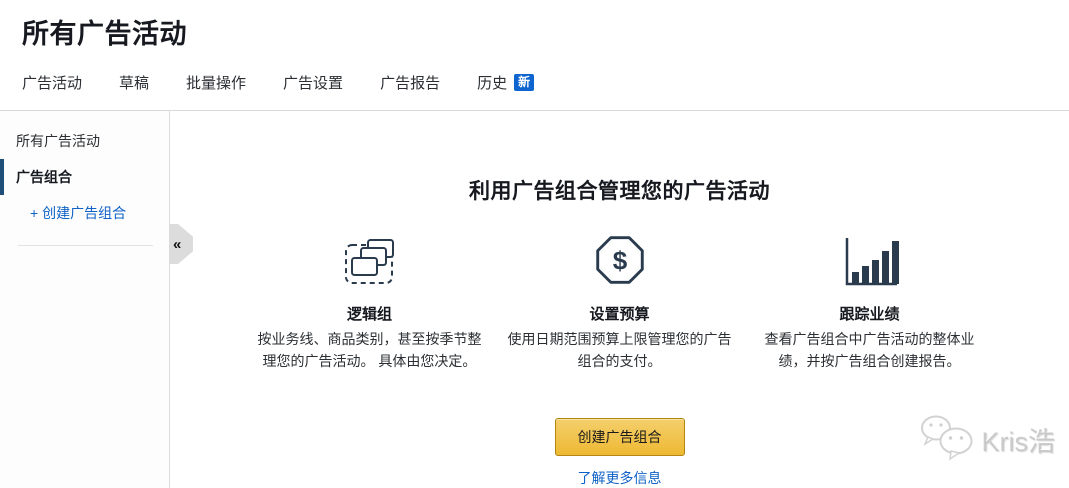 Image resolution: width=1069 pixels, height=488 pixels. What do you see at coordinates (619, 437) in the screenshot?
I see `create-portfolio-button: 创建广告组合` at bounding box center [619, 437].